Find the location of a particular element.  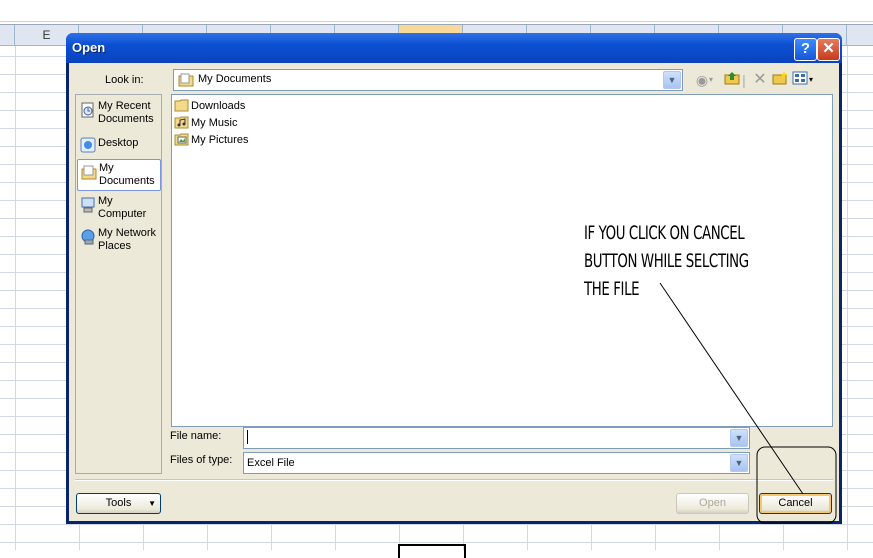

annotation-line: IF YOU CLICK ON CANCEL is located at coordinates (664, 233).